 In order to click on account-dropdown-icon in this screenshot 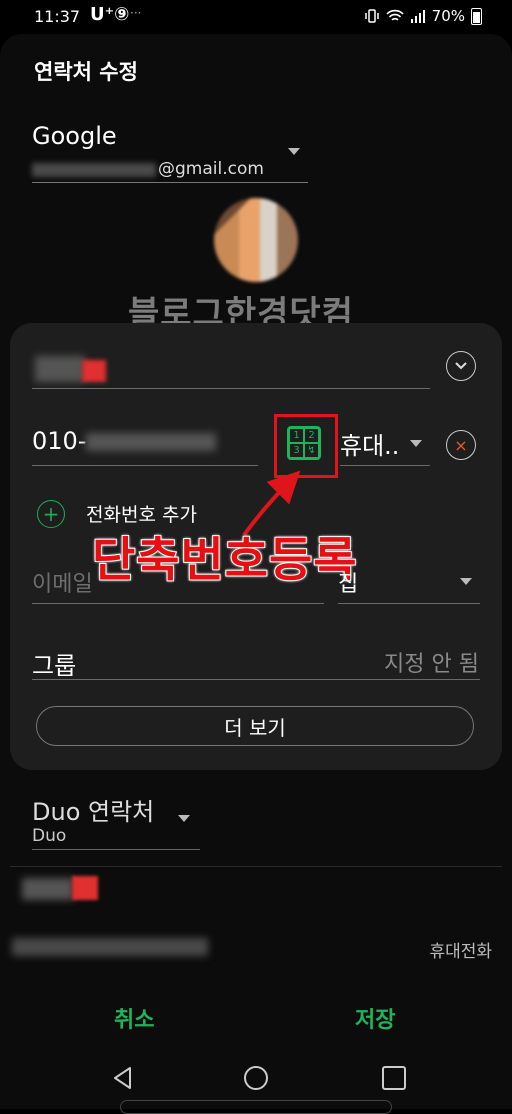, I will do `click(294, 151)`.